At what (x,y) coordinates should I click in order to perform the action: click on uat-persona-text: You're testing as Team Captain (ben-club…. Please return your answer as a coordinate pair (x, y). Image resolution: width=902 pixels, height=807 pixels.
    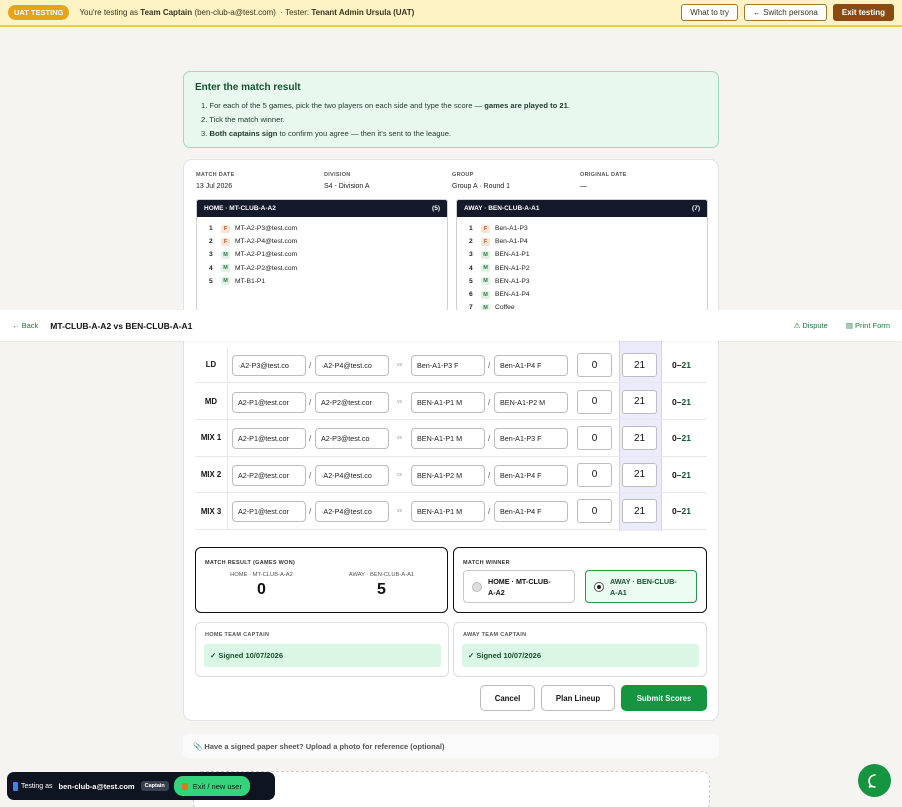
    Looking at the image, I should click on (247, 12).